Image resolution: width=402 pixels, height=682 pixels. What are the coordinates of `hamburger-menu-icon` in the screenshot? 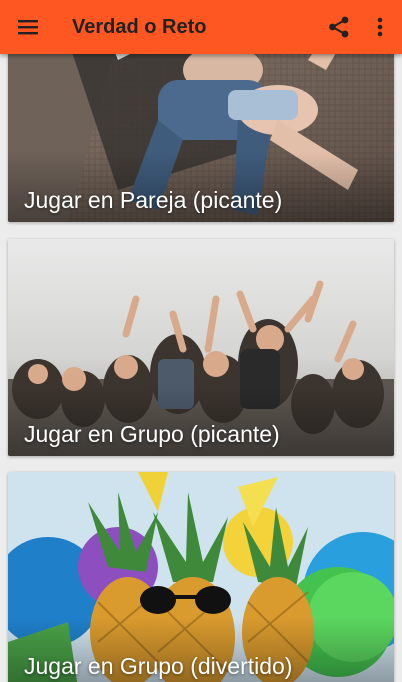 It's located at (28, 27).